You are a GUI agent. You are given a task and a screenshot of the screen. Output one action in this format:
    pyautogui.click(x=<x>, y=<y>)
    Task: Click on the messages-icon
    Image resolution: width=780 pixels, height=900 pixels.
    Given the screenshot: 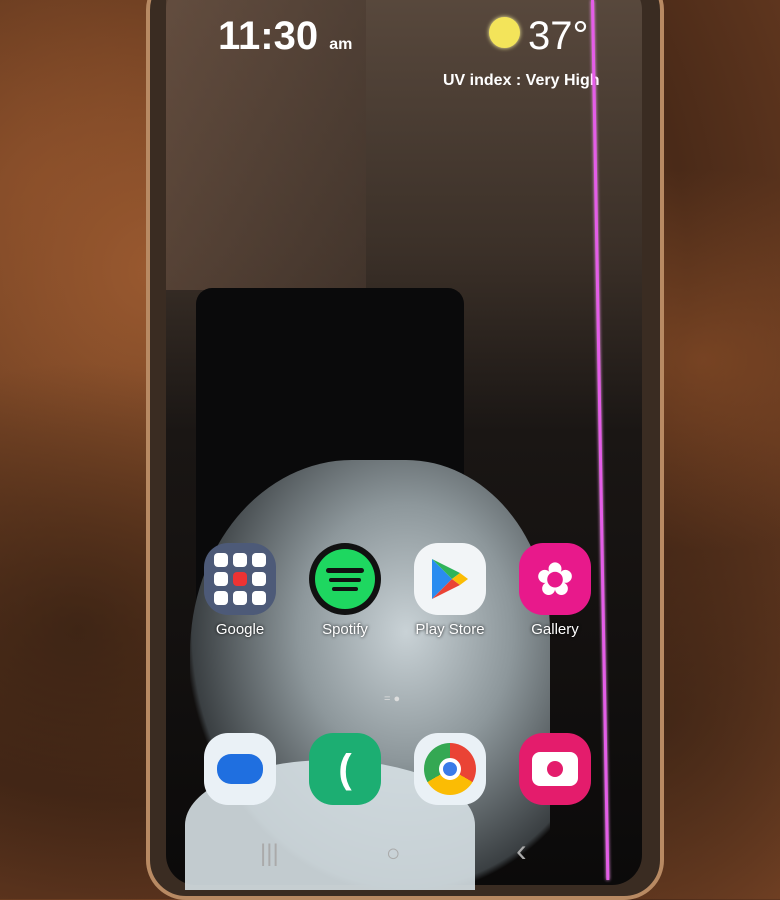 What is the action you would take?
    pyautogui.click(x=240, y=769)
    